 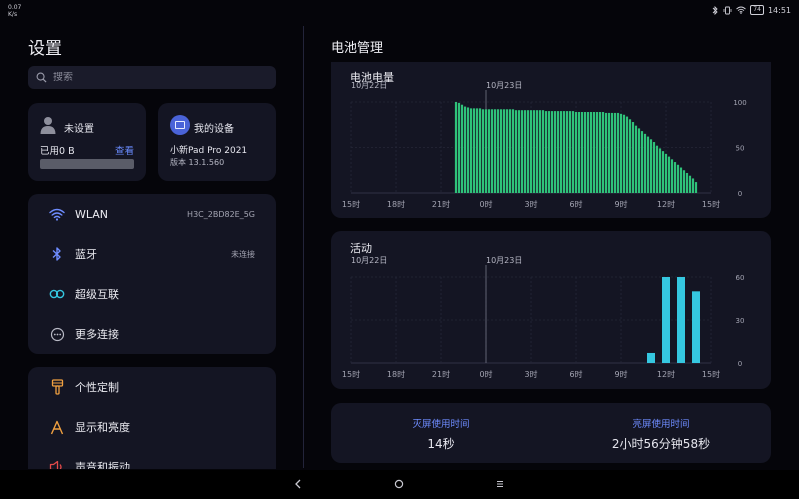 I want to click on vibrate-status-icon, so click(x=727, y=10).